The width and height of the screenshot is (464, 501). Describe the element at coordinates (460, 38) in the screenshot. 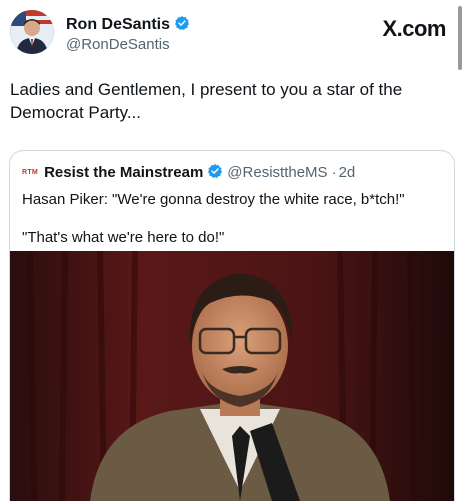

I see `scrollbar` at that location.